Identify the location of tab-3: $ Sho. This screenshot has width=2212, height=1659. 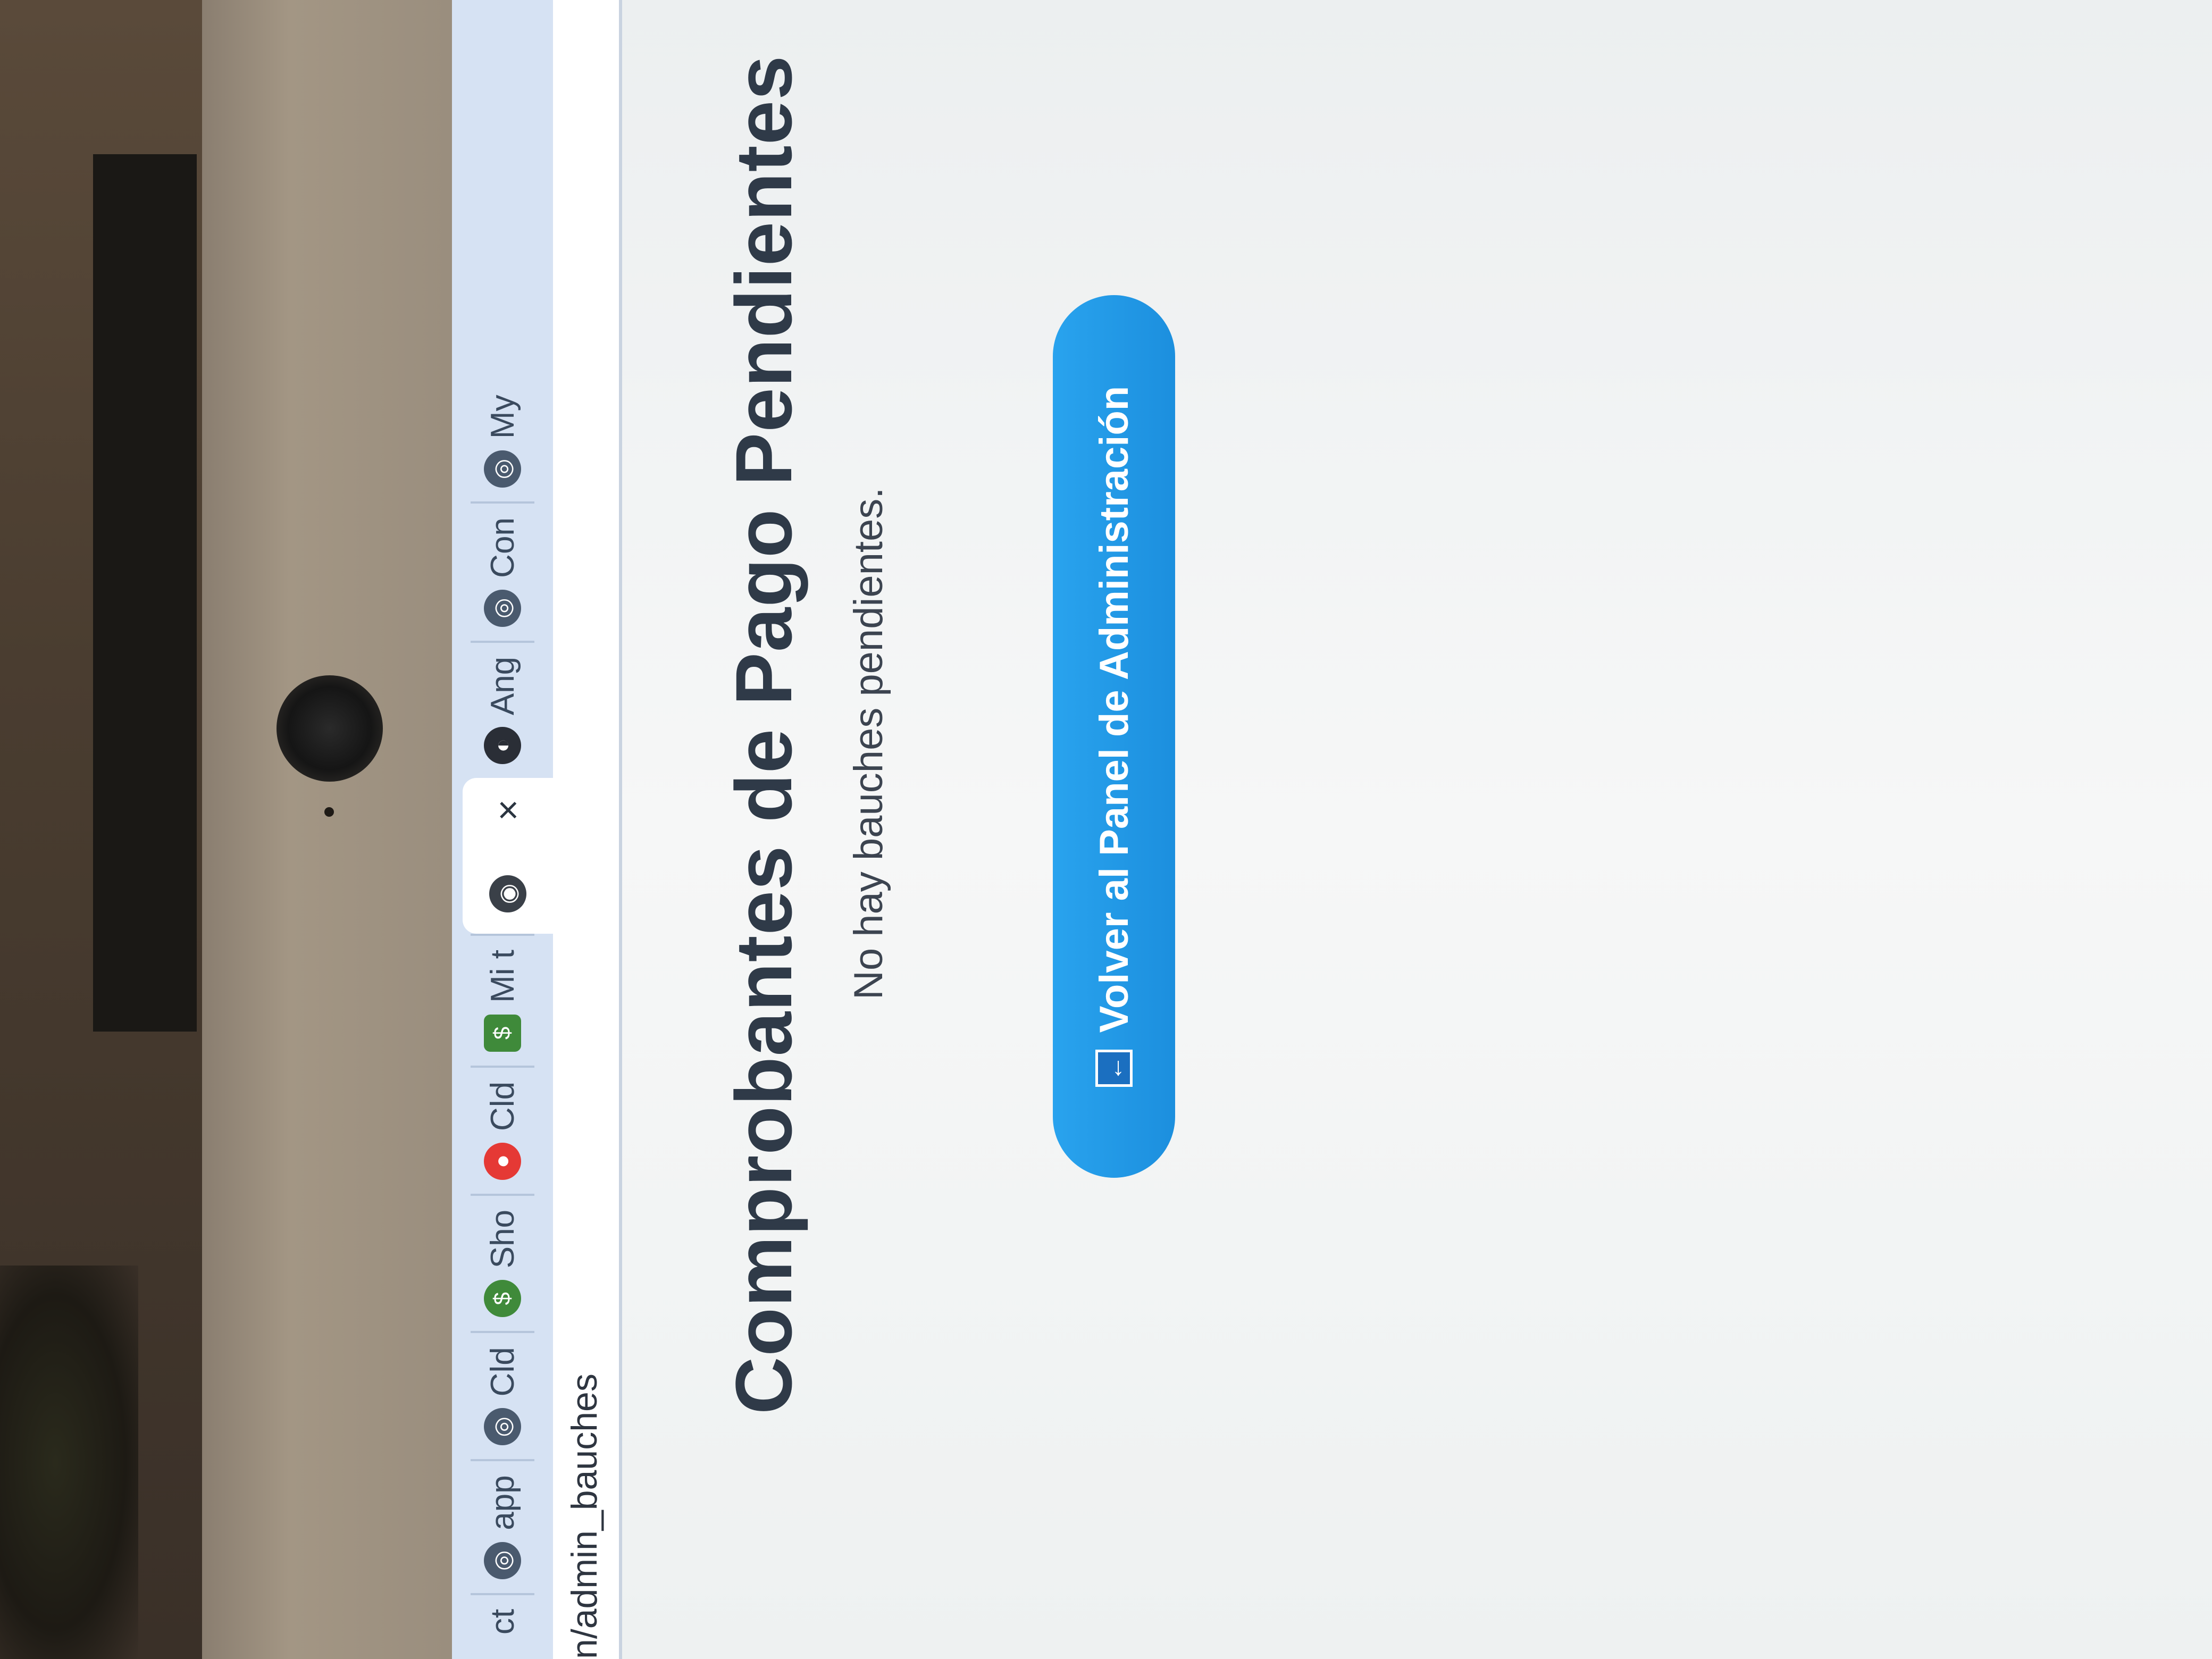
(502, 1262).